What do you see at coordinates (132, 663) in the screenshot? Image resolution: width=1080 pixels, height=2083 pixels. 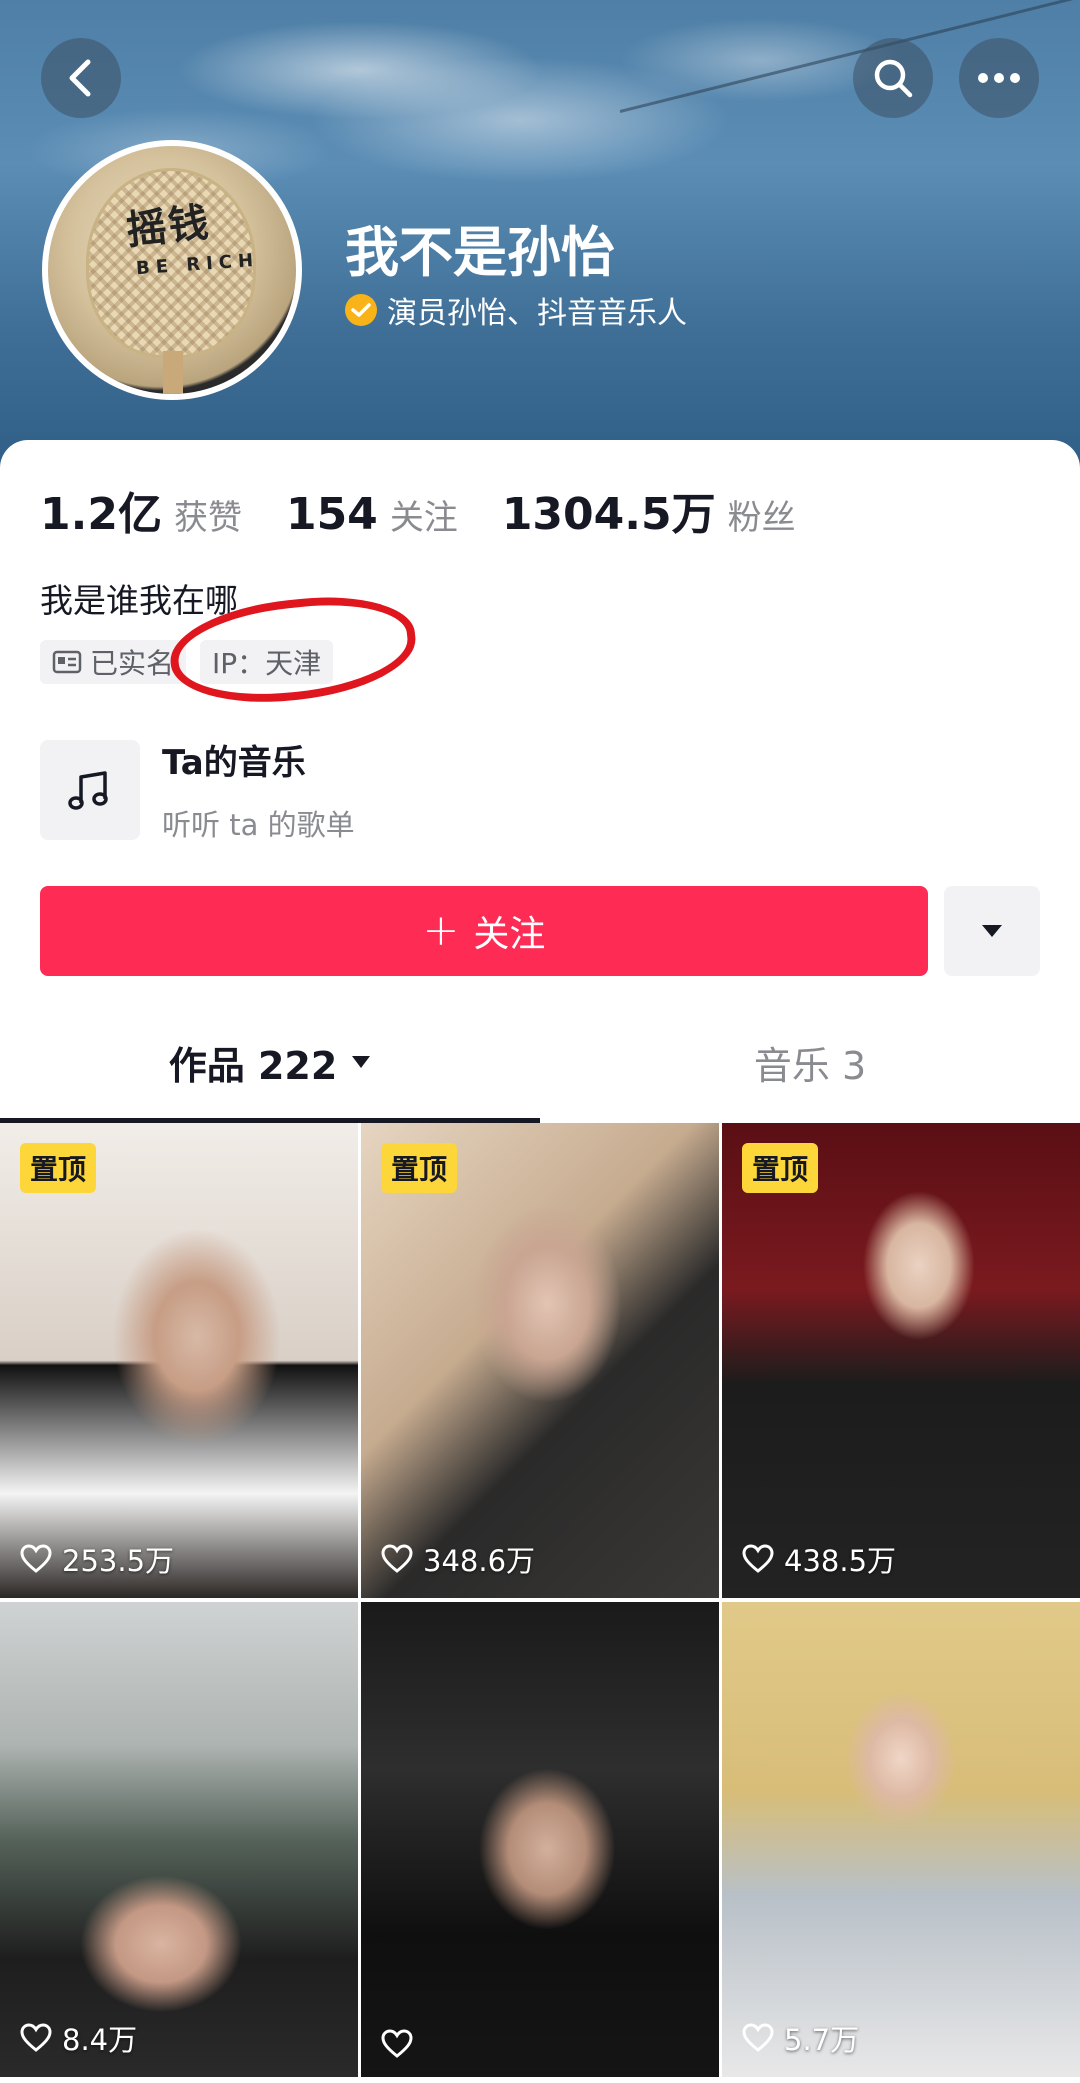 I see `realname-tag-label: 已实名` at bounding box center [132, 663].